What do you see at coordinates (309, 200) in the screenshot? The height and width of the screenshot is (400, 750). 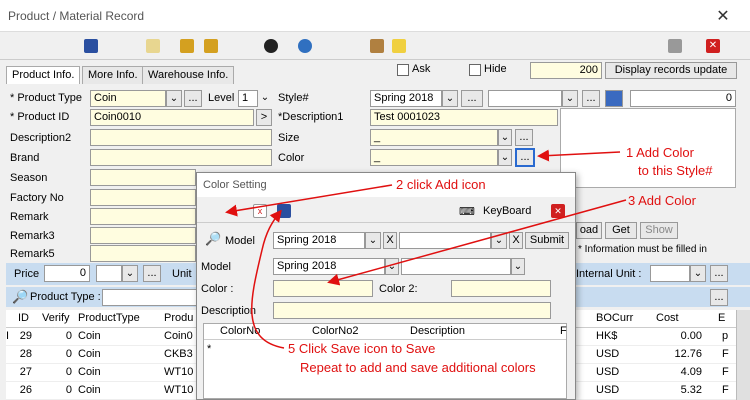 I see `arrow-step2` at bounding box center [309, 200].